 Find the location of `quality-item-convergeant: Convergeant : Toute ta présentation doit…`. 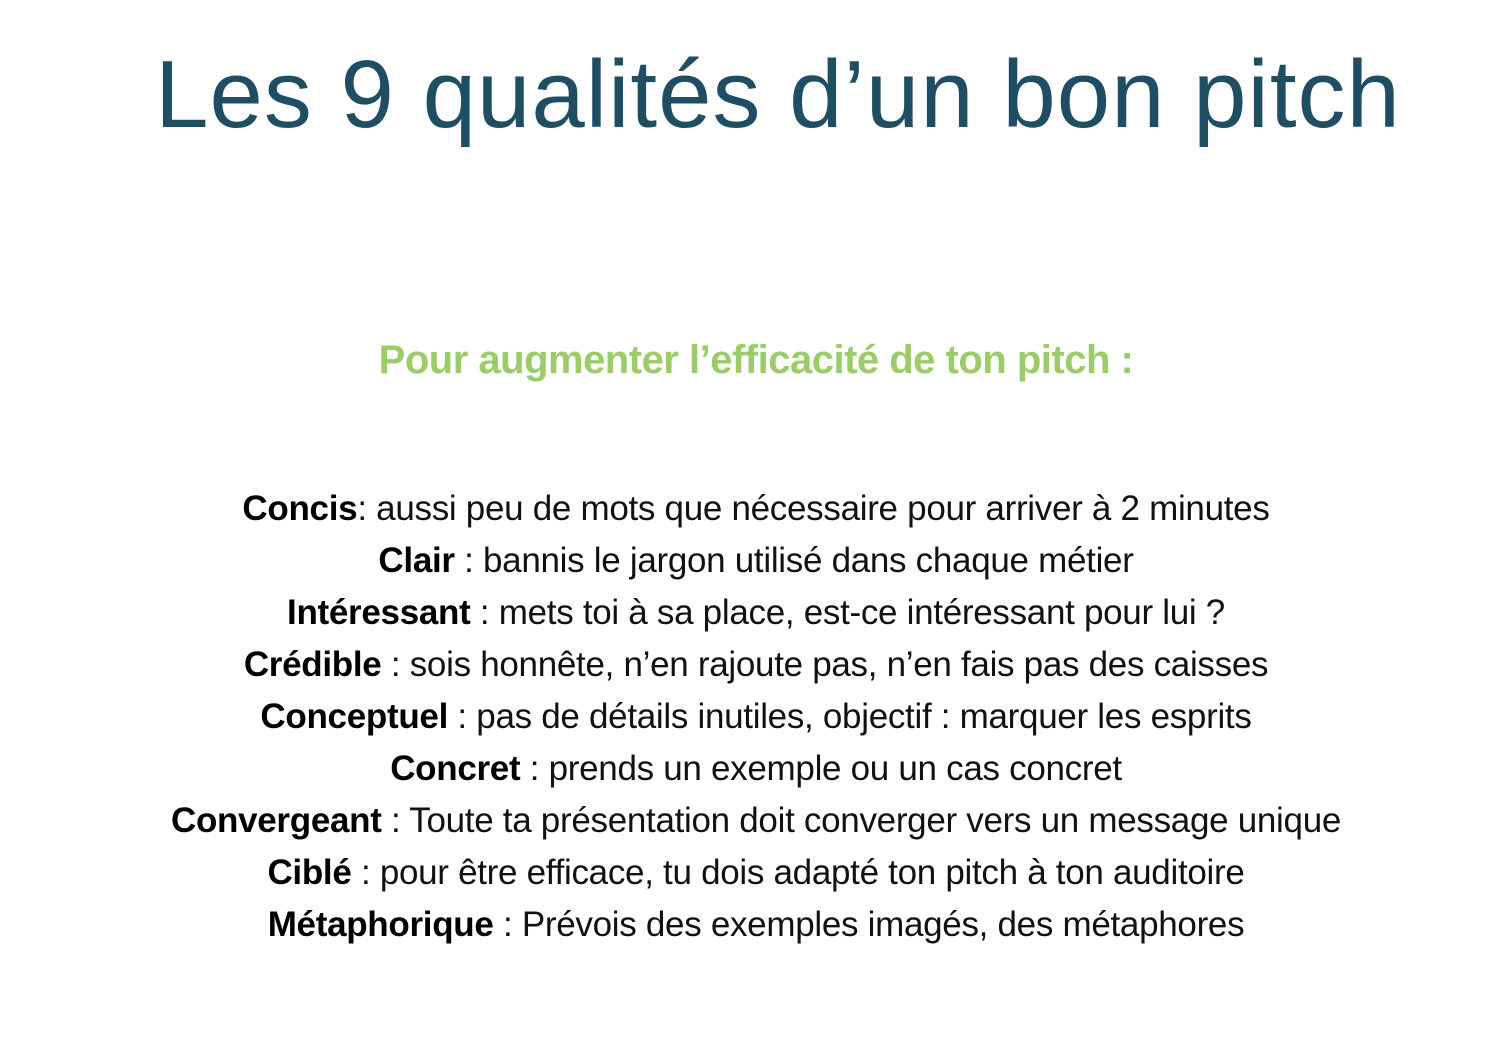

quality-item-convergeant: Convergeant : Toute ta présentation doit… is located at coordinates (756, 821).